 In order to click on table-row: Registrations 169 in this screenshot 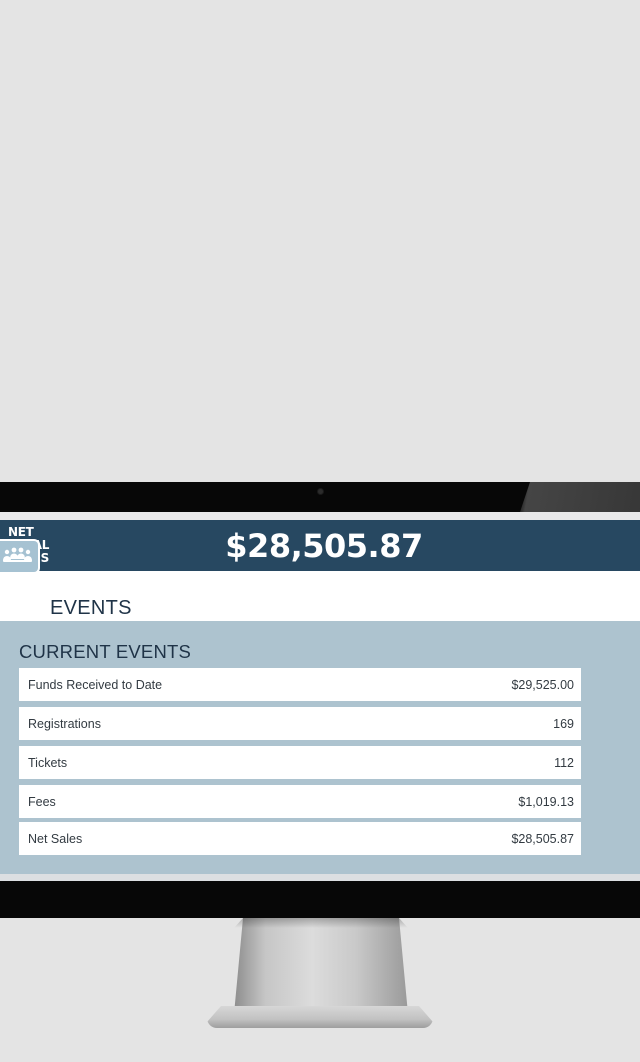, I will do `click(300, 723)`.